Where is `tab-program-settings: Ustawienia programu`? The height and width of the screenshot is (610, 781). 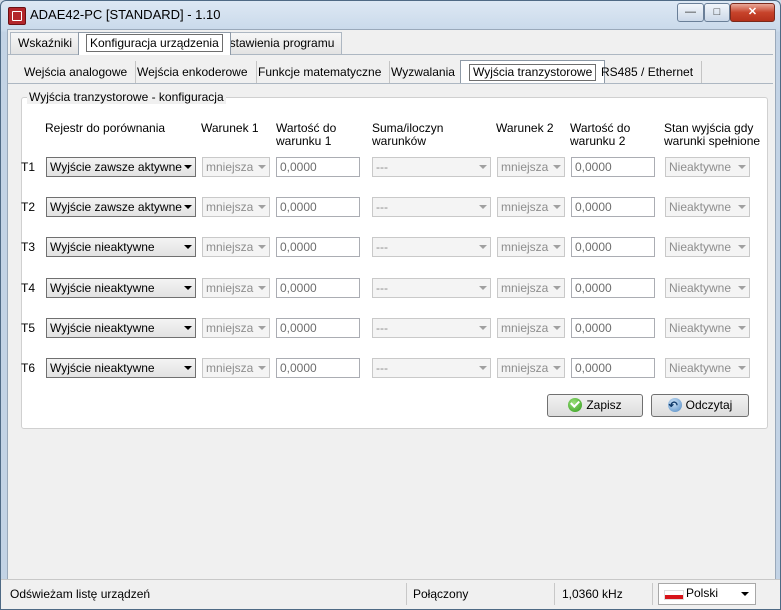
tab-program-settings: Ustawienia programu is located at coordinates (278, 43).